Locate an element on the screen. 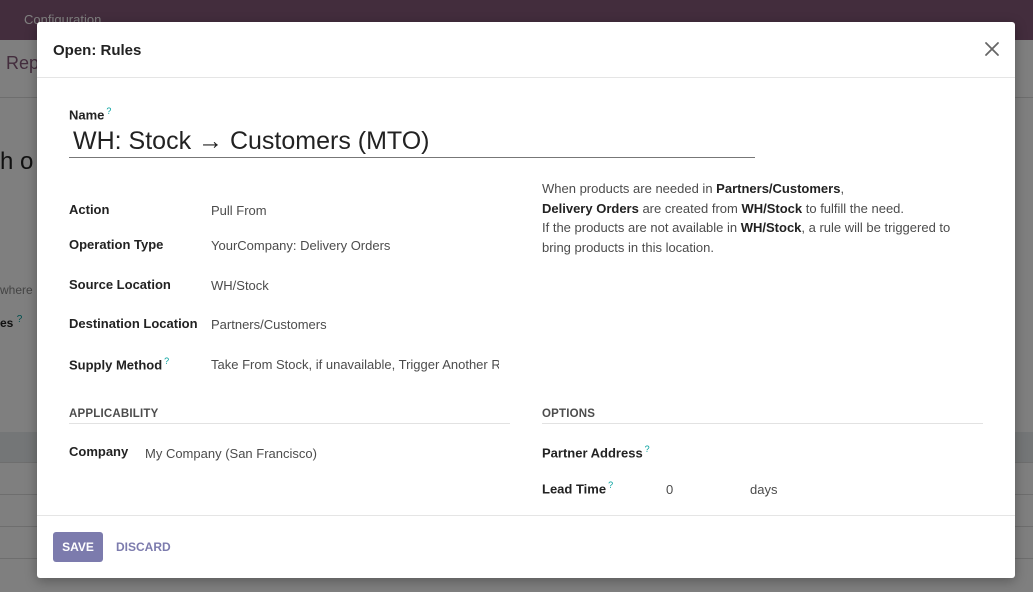 The height and width of the screenshot is (592, 1033). company-field: My Company (San Francisco) is located at coordinates (231, 453).